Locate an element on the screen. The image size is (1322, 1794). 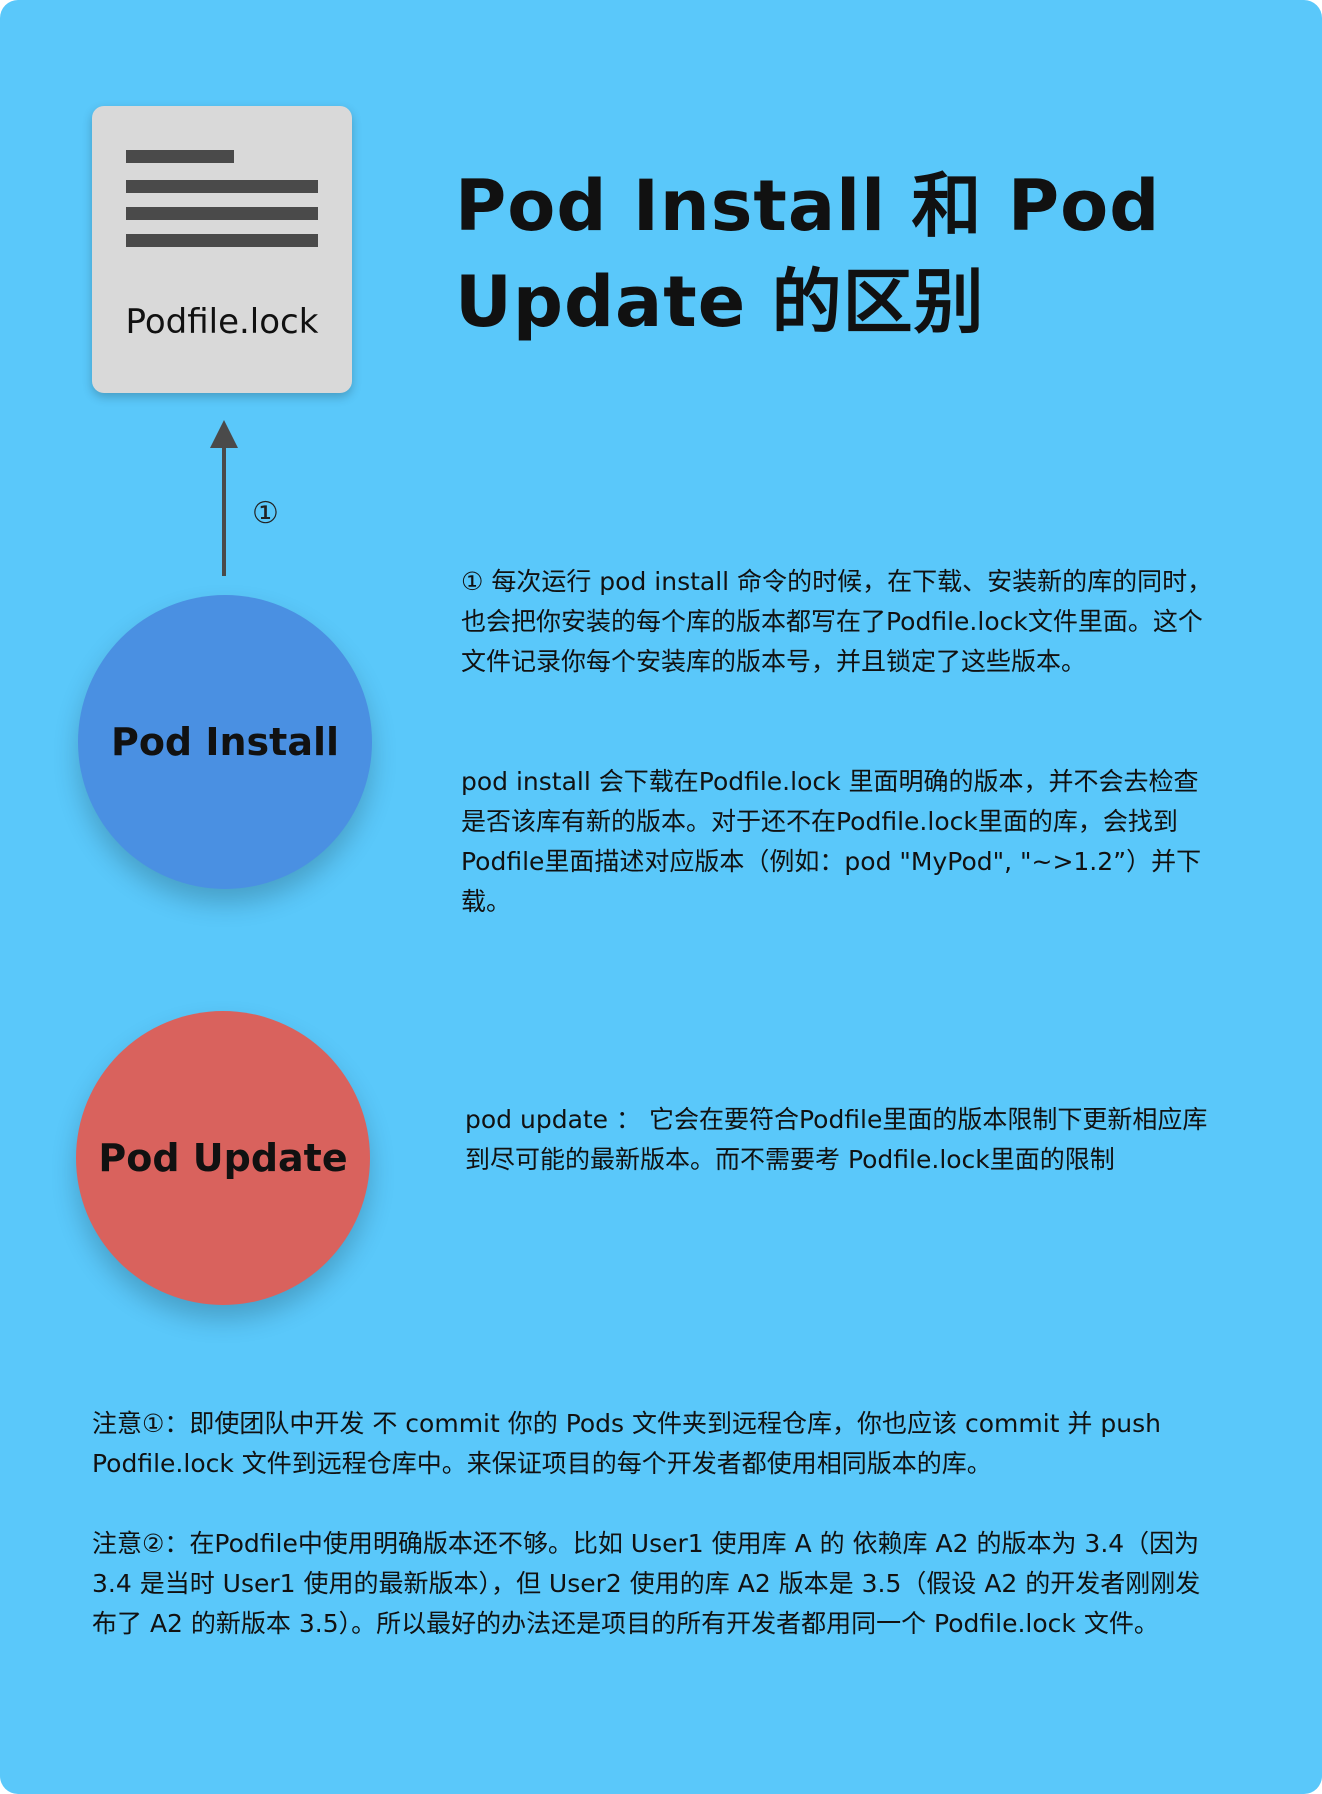
install-to-lock-arrow is located at coordinates (224, 498).